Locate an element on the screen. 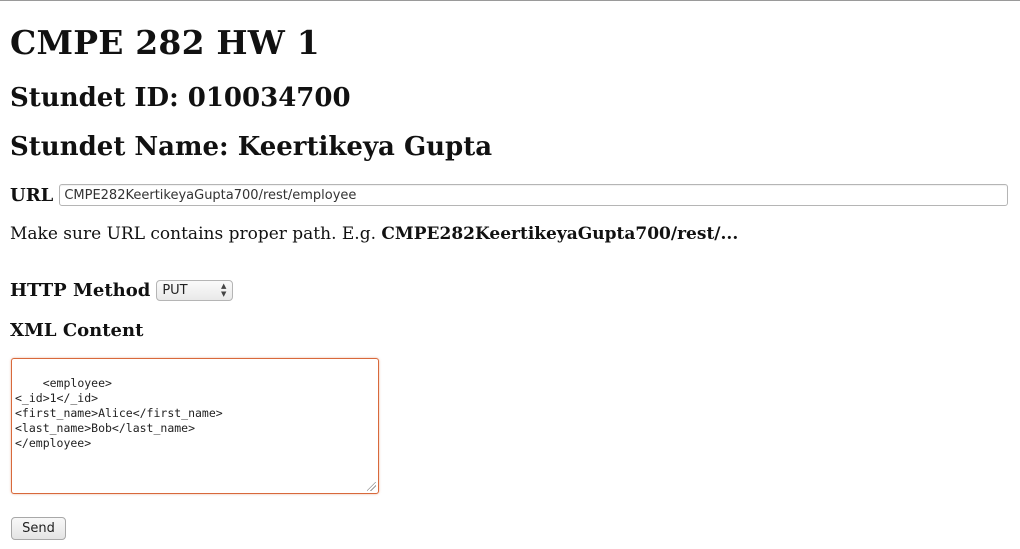 The height and width of the screenshot is (549, 1020). url-input is located at coordinates (533, 195).